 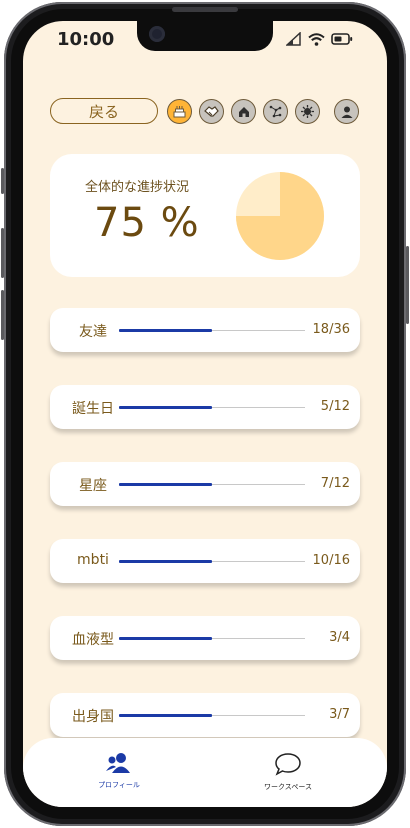 I want to click on progress-pie-chart, so click(x=280, y=216).